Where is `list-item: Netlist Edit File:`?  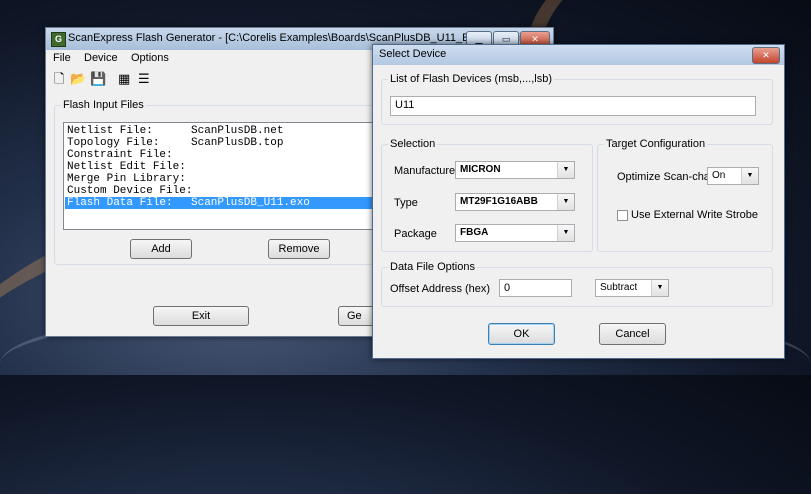 list-item: Netlist Edit File: is located at coordinates (223, 167).